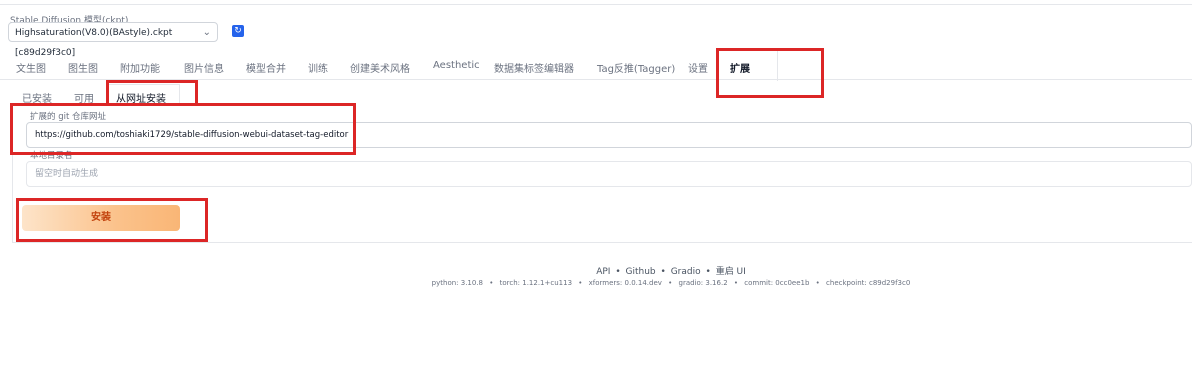  Describe the element at coordinates (112, 220) in the screenshot. I see `annotation-box-install-button` at that location.